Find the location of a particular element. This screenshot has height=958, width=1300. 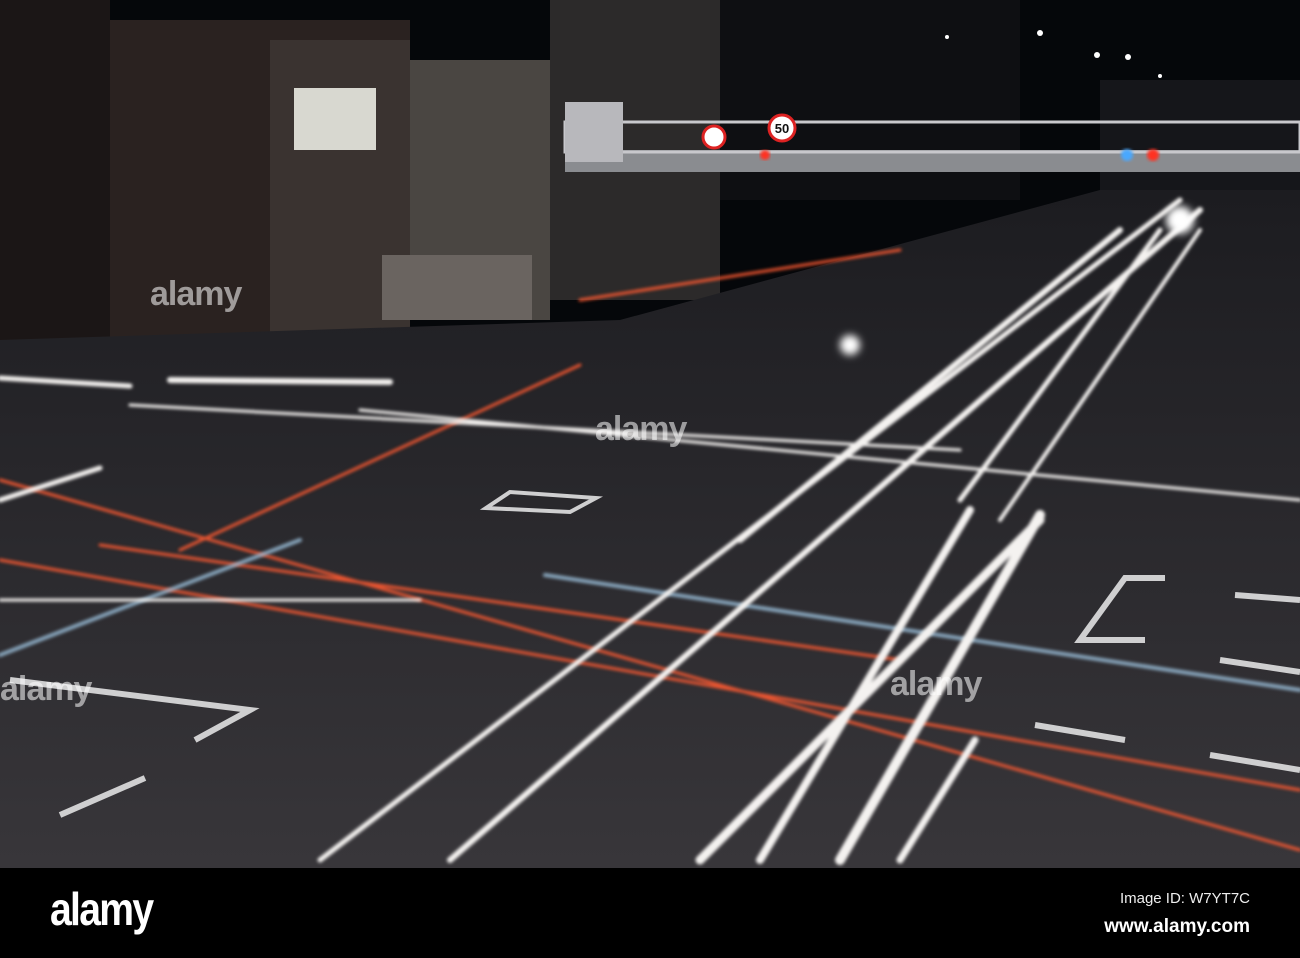

image-id: Image ID: W7YT7C is located at coordinates (1184, 898).